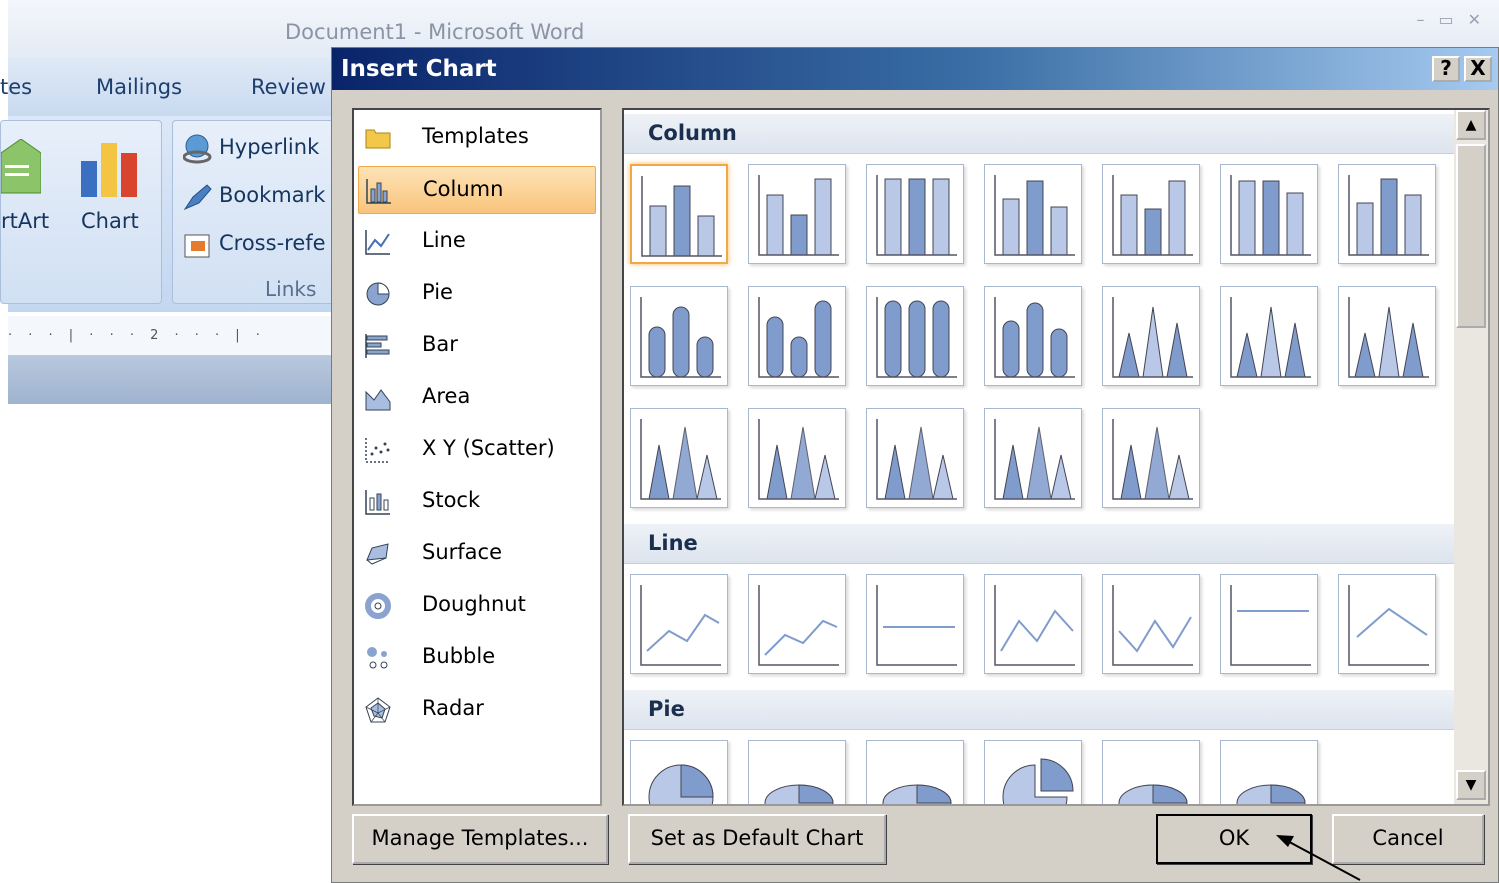  I want to click on pointer-arrow, so click(1318, 858).